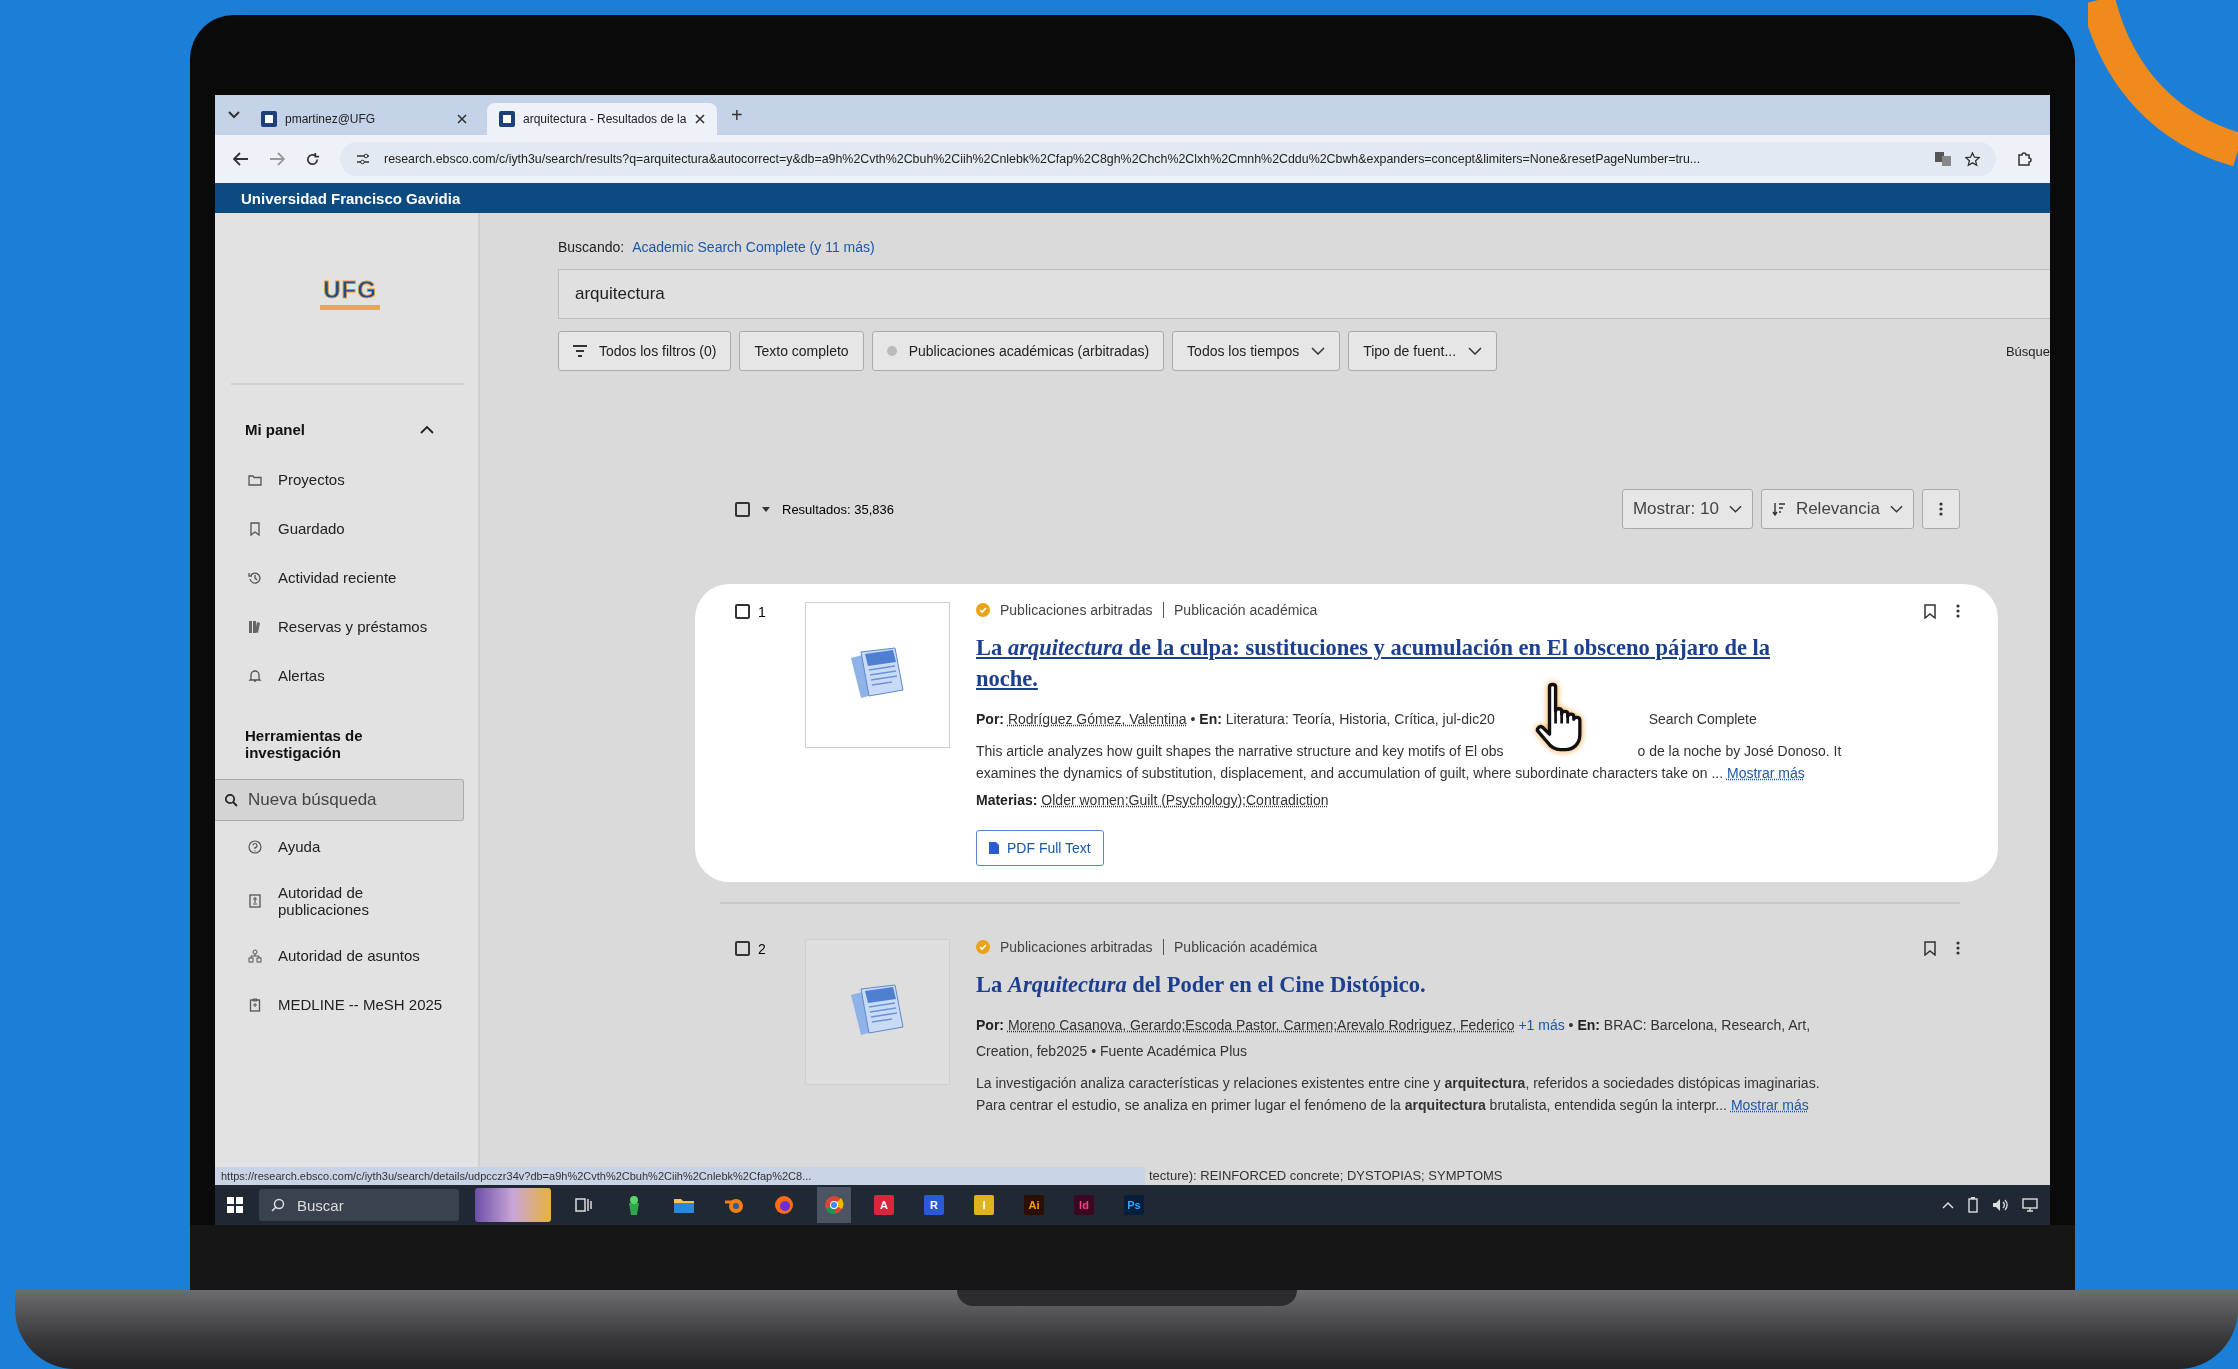  What do you see at coordinates (1360, 719) in the screenshot?
I see `source-text: Literatura: Teoría, Historia, Crítica, jul-dic20` at bounding box center [1360, 719].